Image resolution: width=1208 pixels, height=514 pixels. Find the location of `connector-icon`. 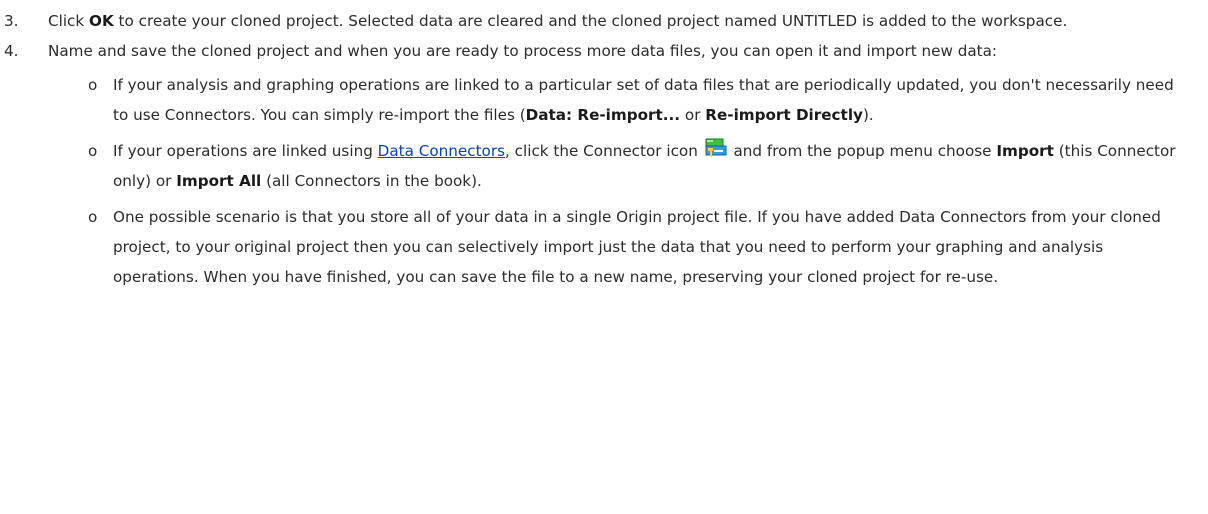

connector-icon is located at coordinates (716, 148).